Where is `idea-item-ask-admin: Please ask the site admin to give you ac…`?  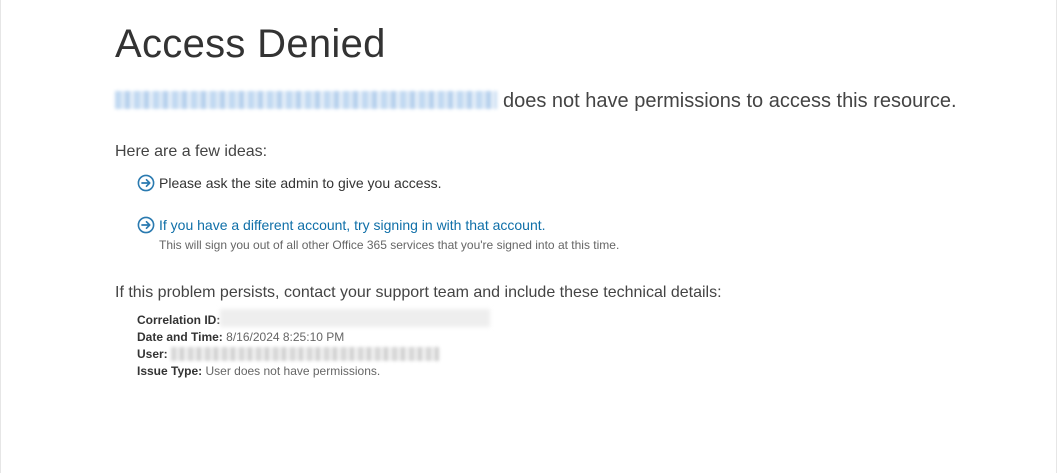
idea-item-ask-admin: Please ask the site admin to give you ac… is located at coordinates (576, 183).